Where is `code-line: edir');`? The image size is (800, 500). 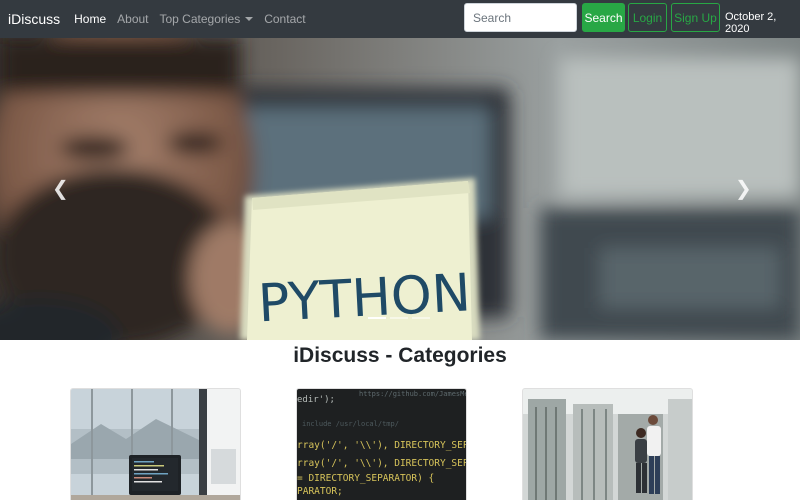 code-line: edir'); is located at coordinates (316, 400).